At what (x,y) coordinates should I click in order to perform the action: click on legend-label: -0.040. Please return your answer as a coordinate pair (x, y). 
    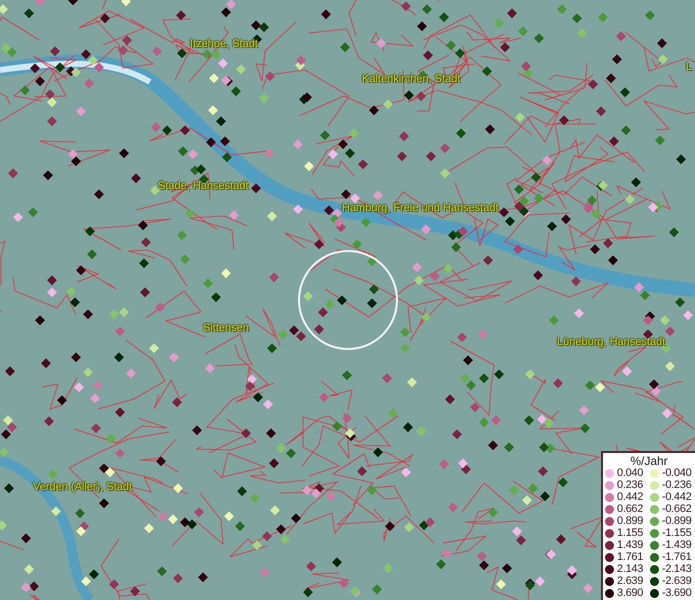
    Looking at the image, I should click on (677, 473).